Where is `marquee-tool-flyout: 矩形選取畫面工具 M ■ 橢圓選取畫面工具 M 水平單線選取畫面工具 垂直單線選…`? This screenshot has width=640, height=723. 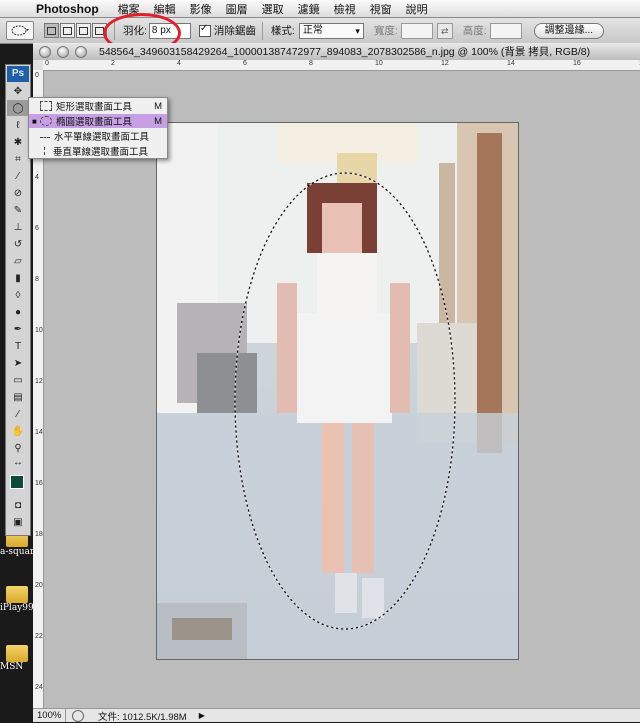 marquee-tool-flyout: 矩形選取畫面工具 M ■ 橢圓選取畫面工具 M 水平單線選取畫面工具 垂直單線選… is located at coordinates (98, 128).